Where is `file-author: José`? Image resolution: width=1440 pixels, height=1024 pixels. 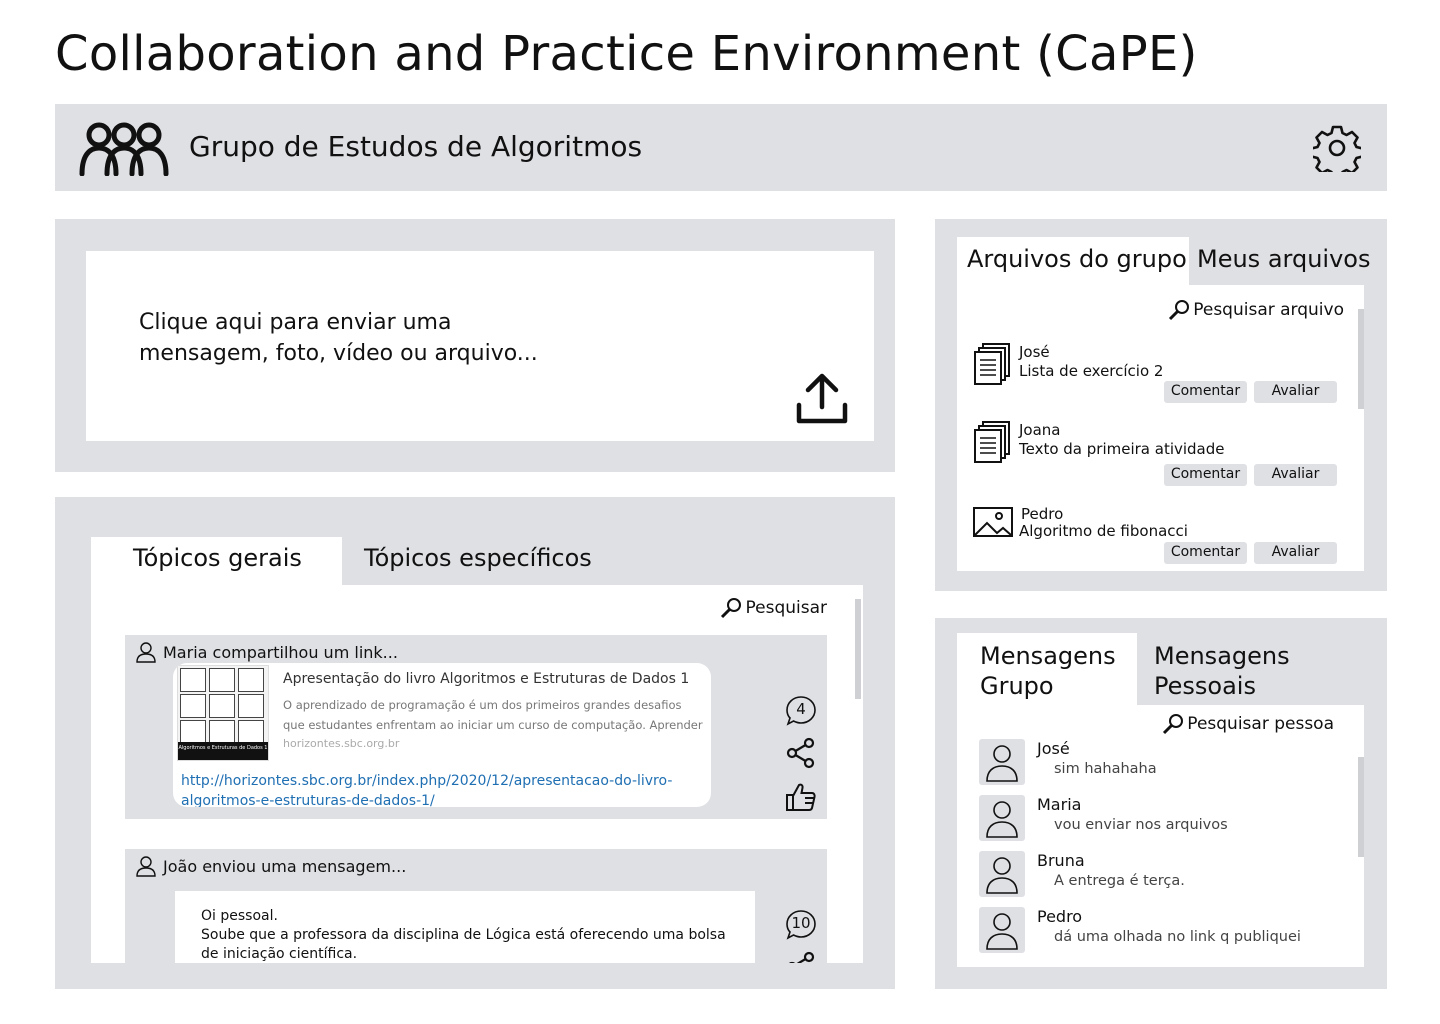 file-author: José is located at coordinates (1034, 352).